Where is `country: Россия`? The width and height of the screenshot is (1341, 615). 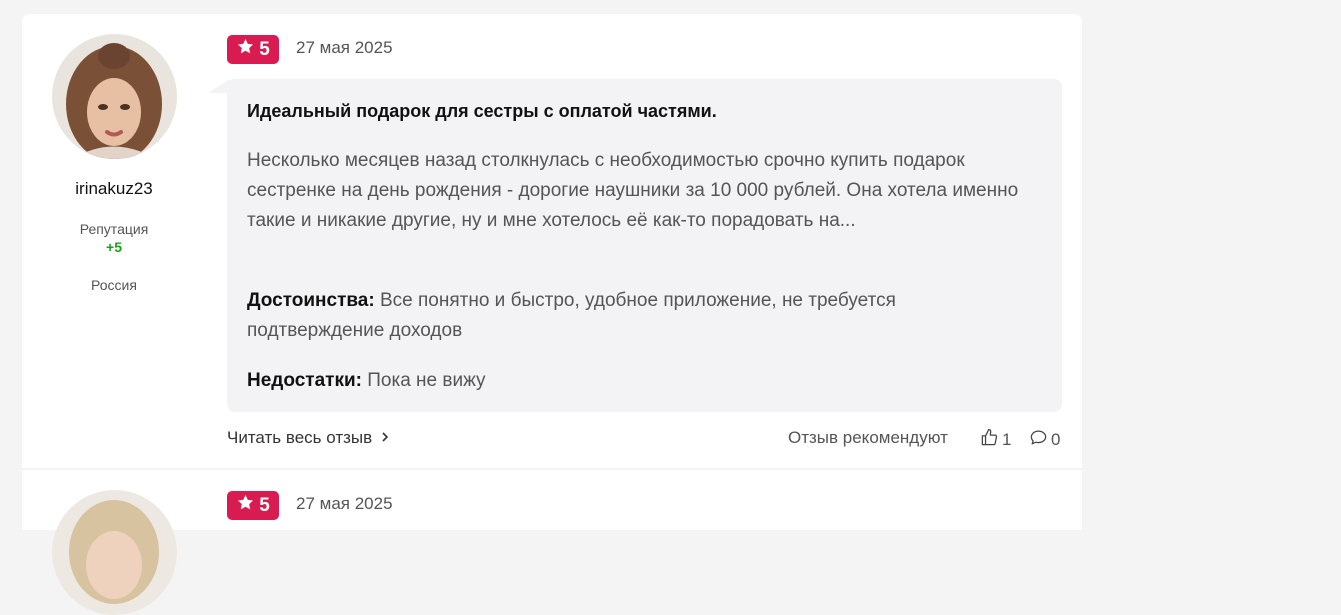
country: Россия is located at coordinates (114, 285).